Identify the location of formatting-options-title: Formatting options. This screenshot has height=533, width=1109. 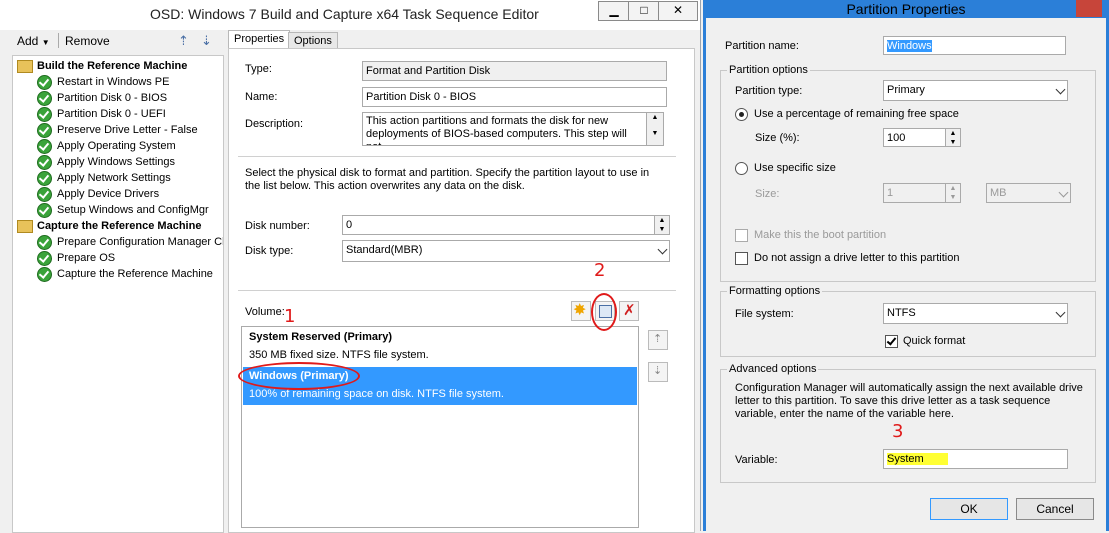
(775, 291).